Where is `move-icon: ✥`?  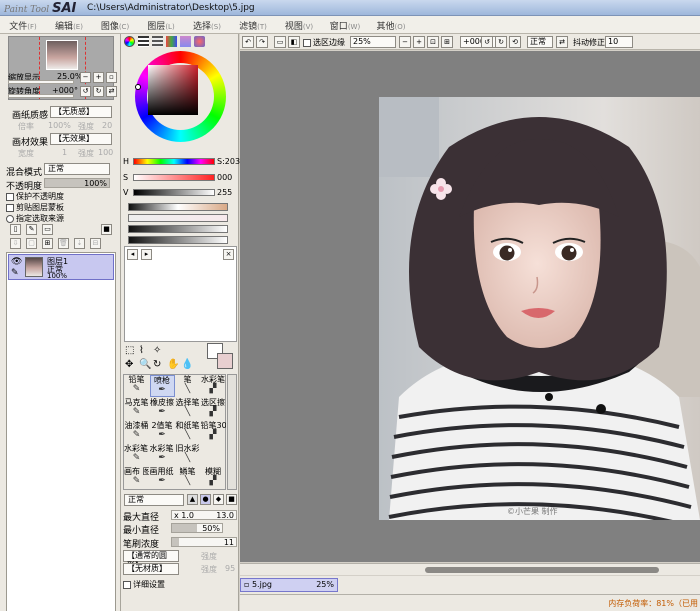
move-icon: ✥ is located at coordinates (129, 364).